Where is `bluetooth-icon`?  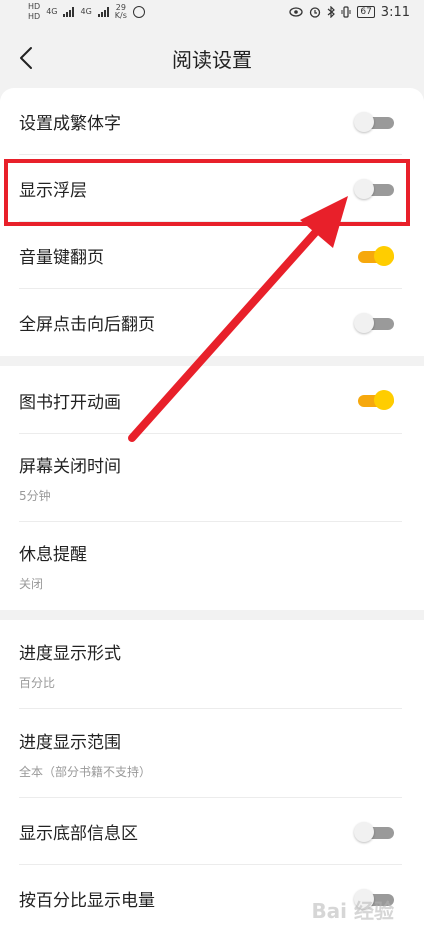
bluetooth-icon is located at coordinates (331, 12).